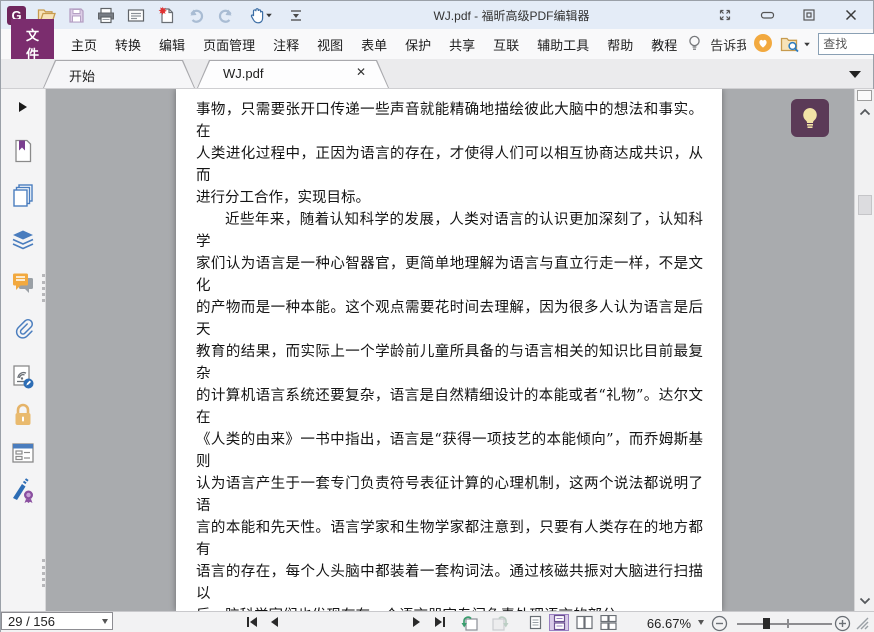  I want to click on tab-list-dropdown-icon, so click(855, 74).